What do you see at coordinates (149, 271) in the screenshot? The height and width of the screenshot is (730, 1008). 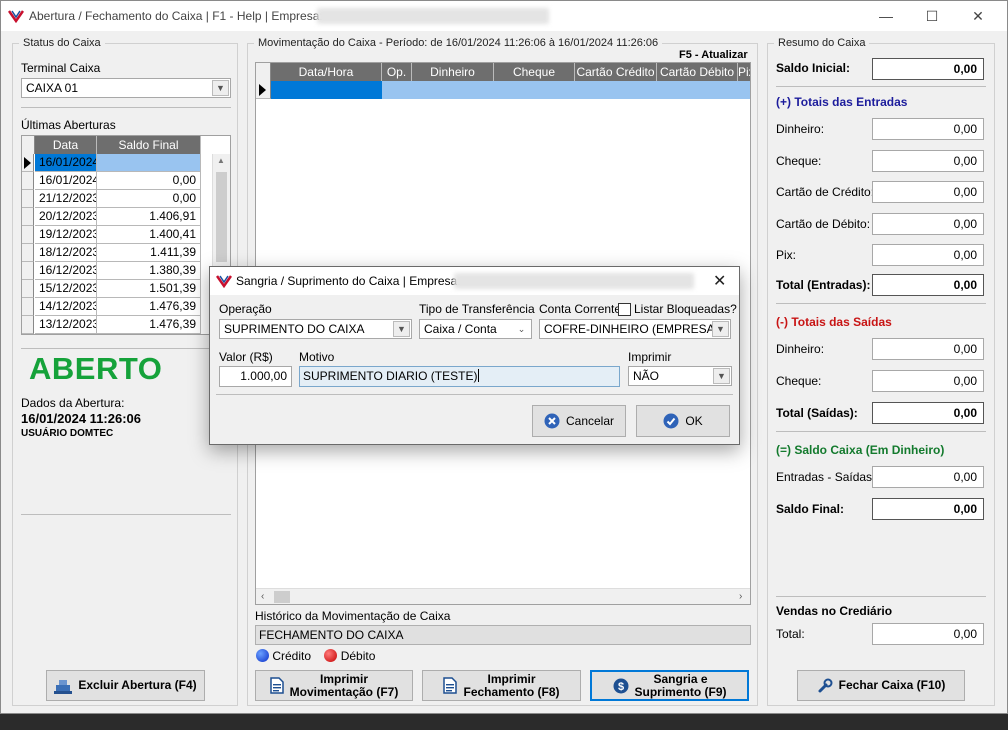 I see `abertura-saldo: 1.380,39` at bounding box center [149, 271].